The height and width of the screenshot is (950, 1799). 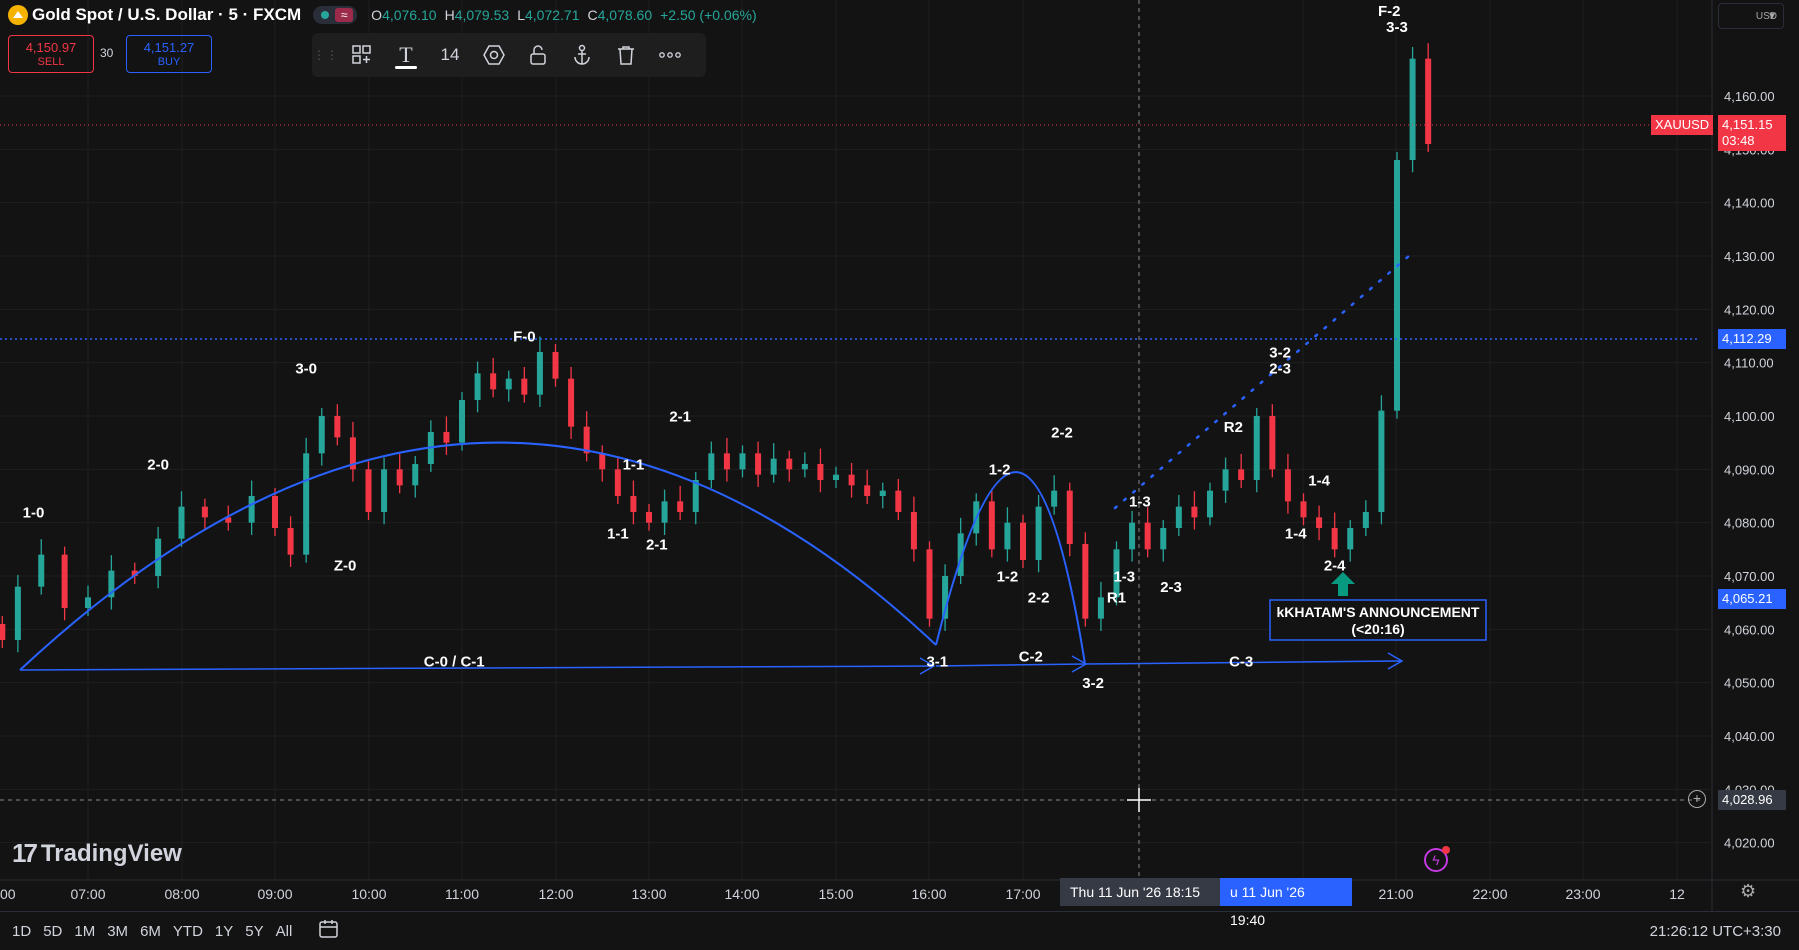 What do you see at coordinates (1262, 381) in the screenshot?
I see `dotted-trend-line` at bounding box center [1262, 381].